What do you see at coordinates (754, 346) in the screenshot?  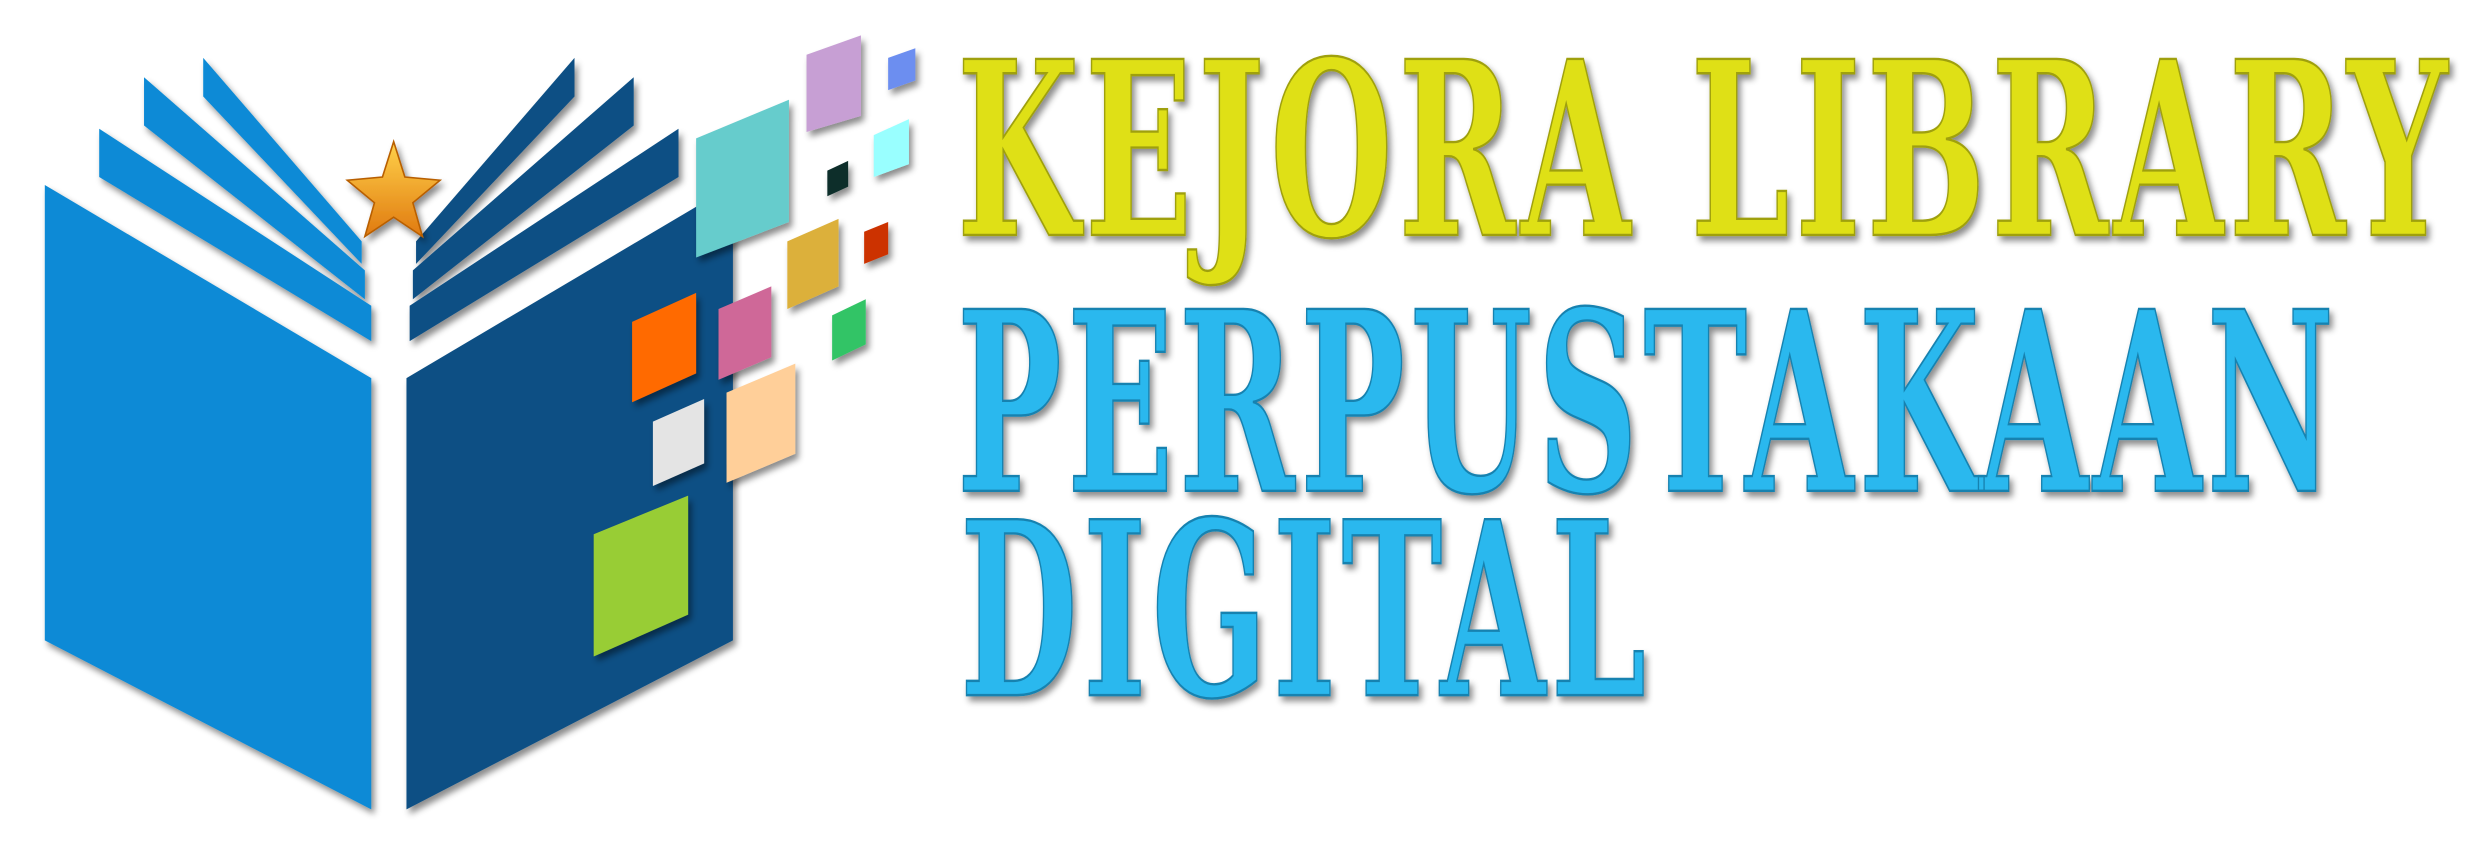 I see `pixel-squares` at bounding box center [754, 346].